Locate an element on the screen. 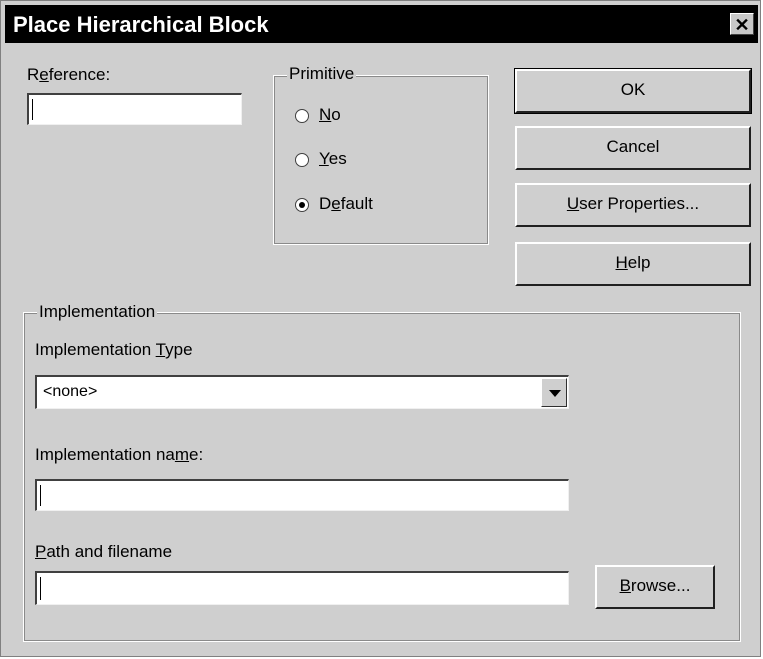 This screenshot has width=763, height=659. path-filename-label: Path and filename is located at coordinates (104, 551).